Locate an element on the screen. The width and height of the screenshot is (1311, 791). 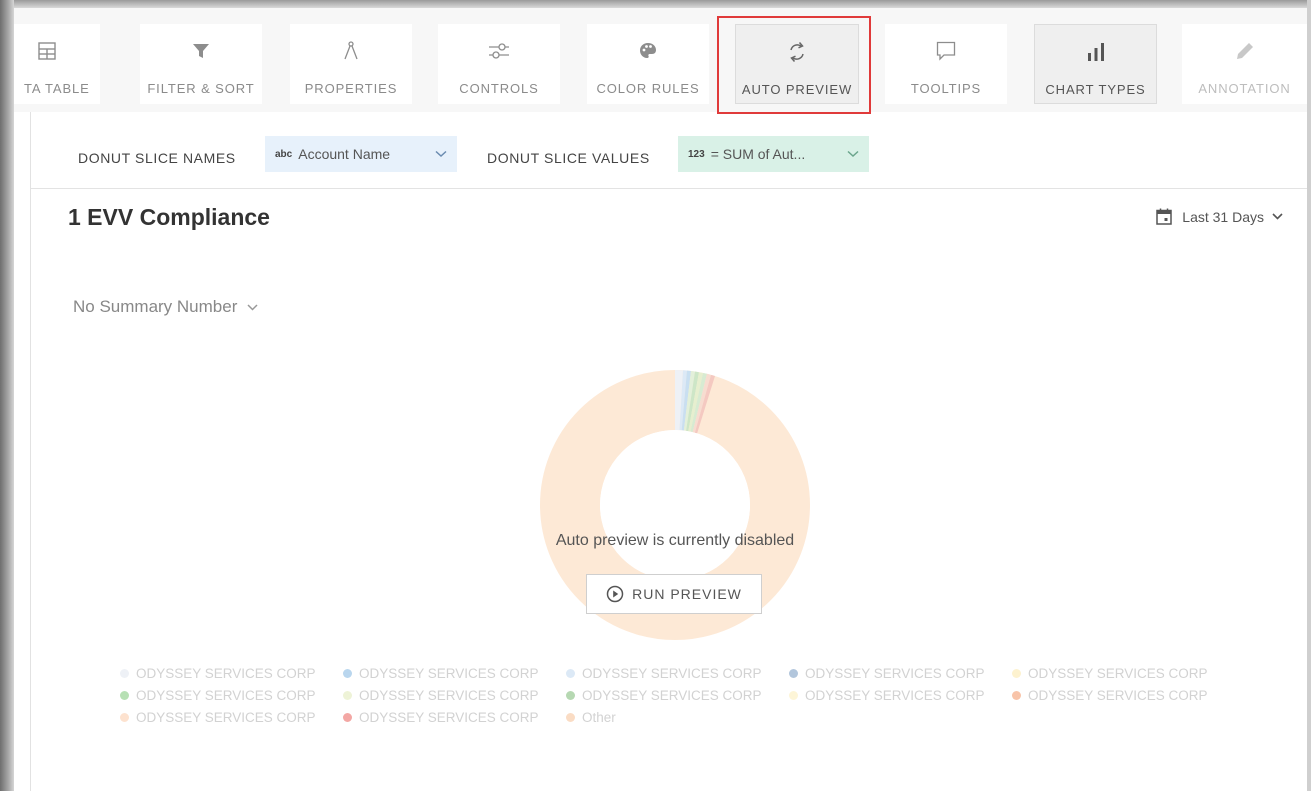
toolbar-data-table-label: TA TABLE is located at coordinates (57, 88).